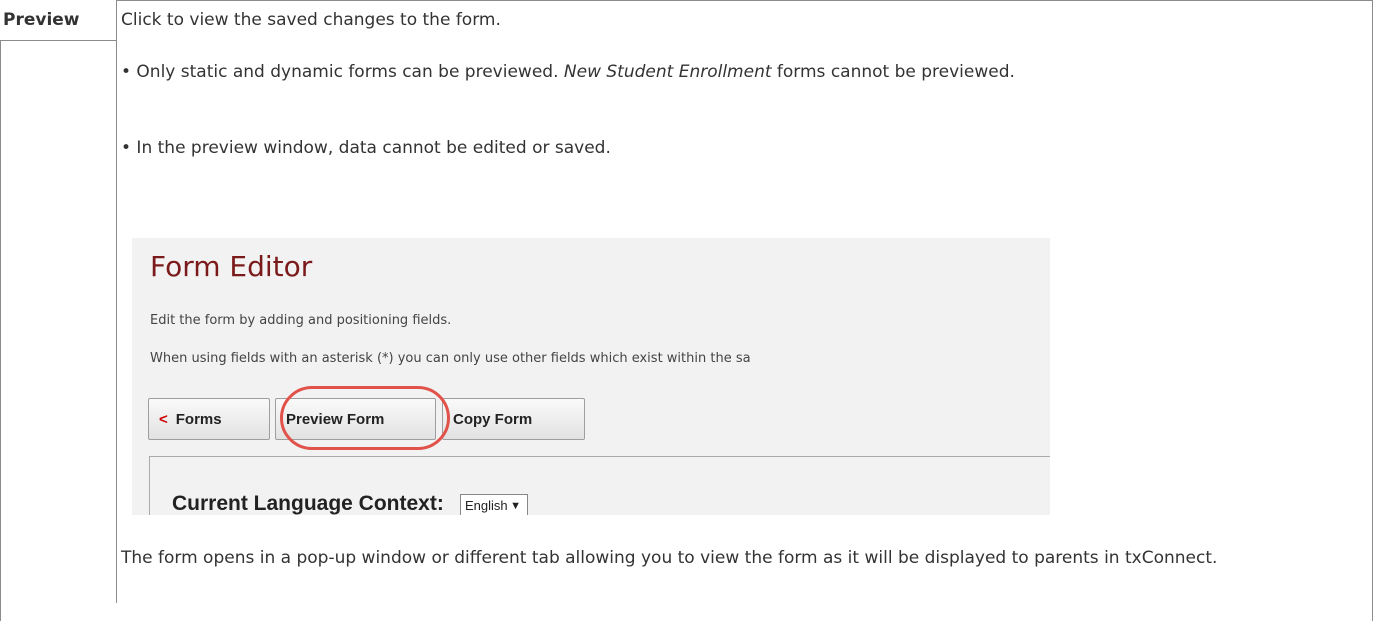  Describe the element at coordinates (667, 72) in the screenshot. I see `bullet-text-italic: New Student Enrollment` at that location.